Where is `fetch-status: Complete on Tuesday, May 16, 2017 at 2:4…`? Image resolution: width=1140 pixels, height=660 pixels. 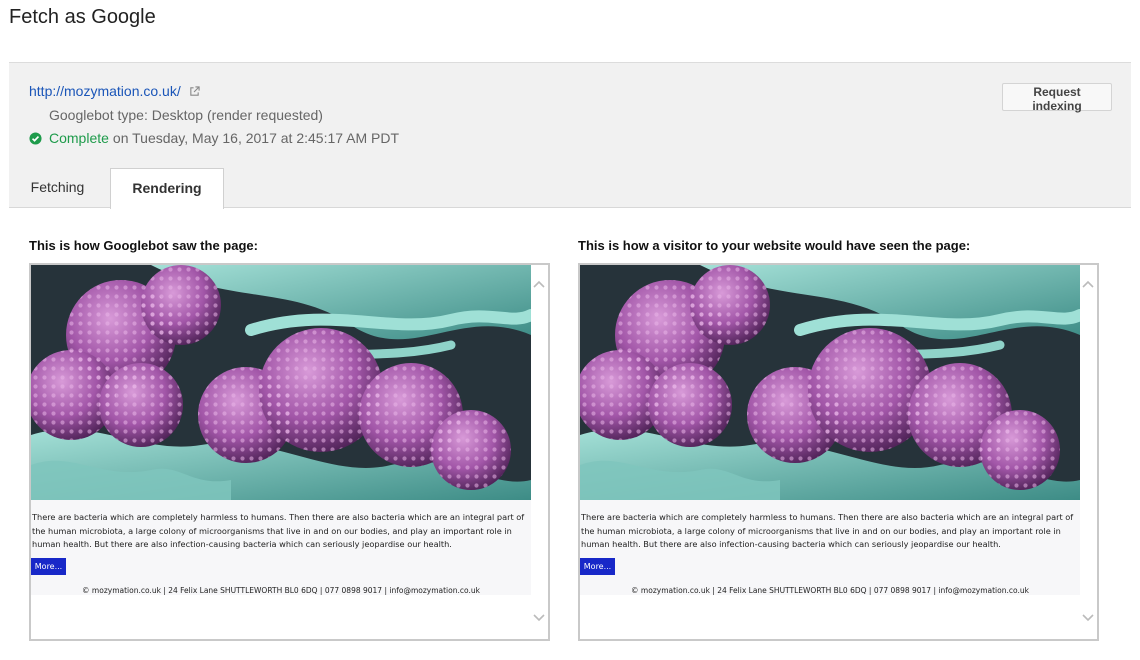
fetch-status: Complete on Tuesday, May 16, 2017 at 2:4… is located at coordinates (214, 138).